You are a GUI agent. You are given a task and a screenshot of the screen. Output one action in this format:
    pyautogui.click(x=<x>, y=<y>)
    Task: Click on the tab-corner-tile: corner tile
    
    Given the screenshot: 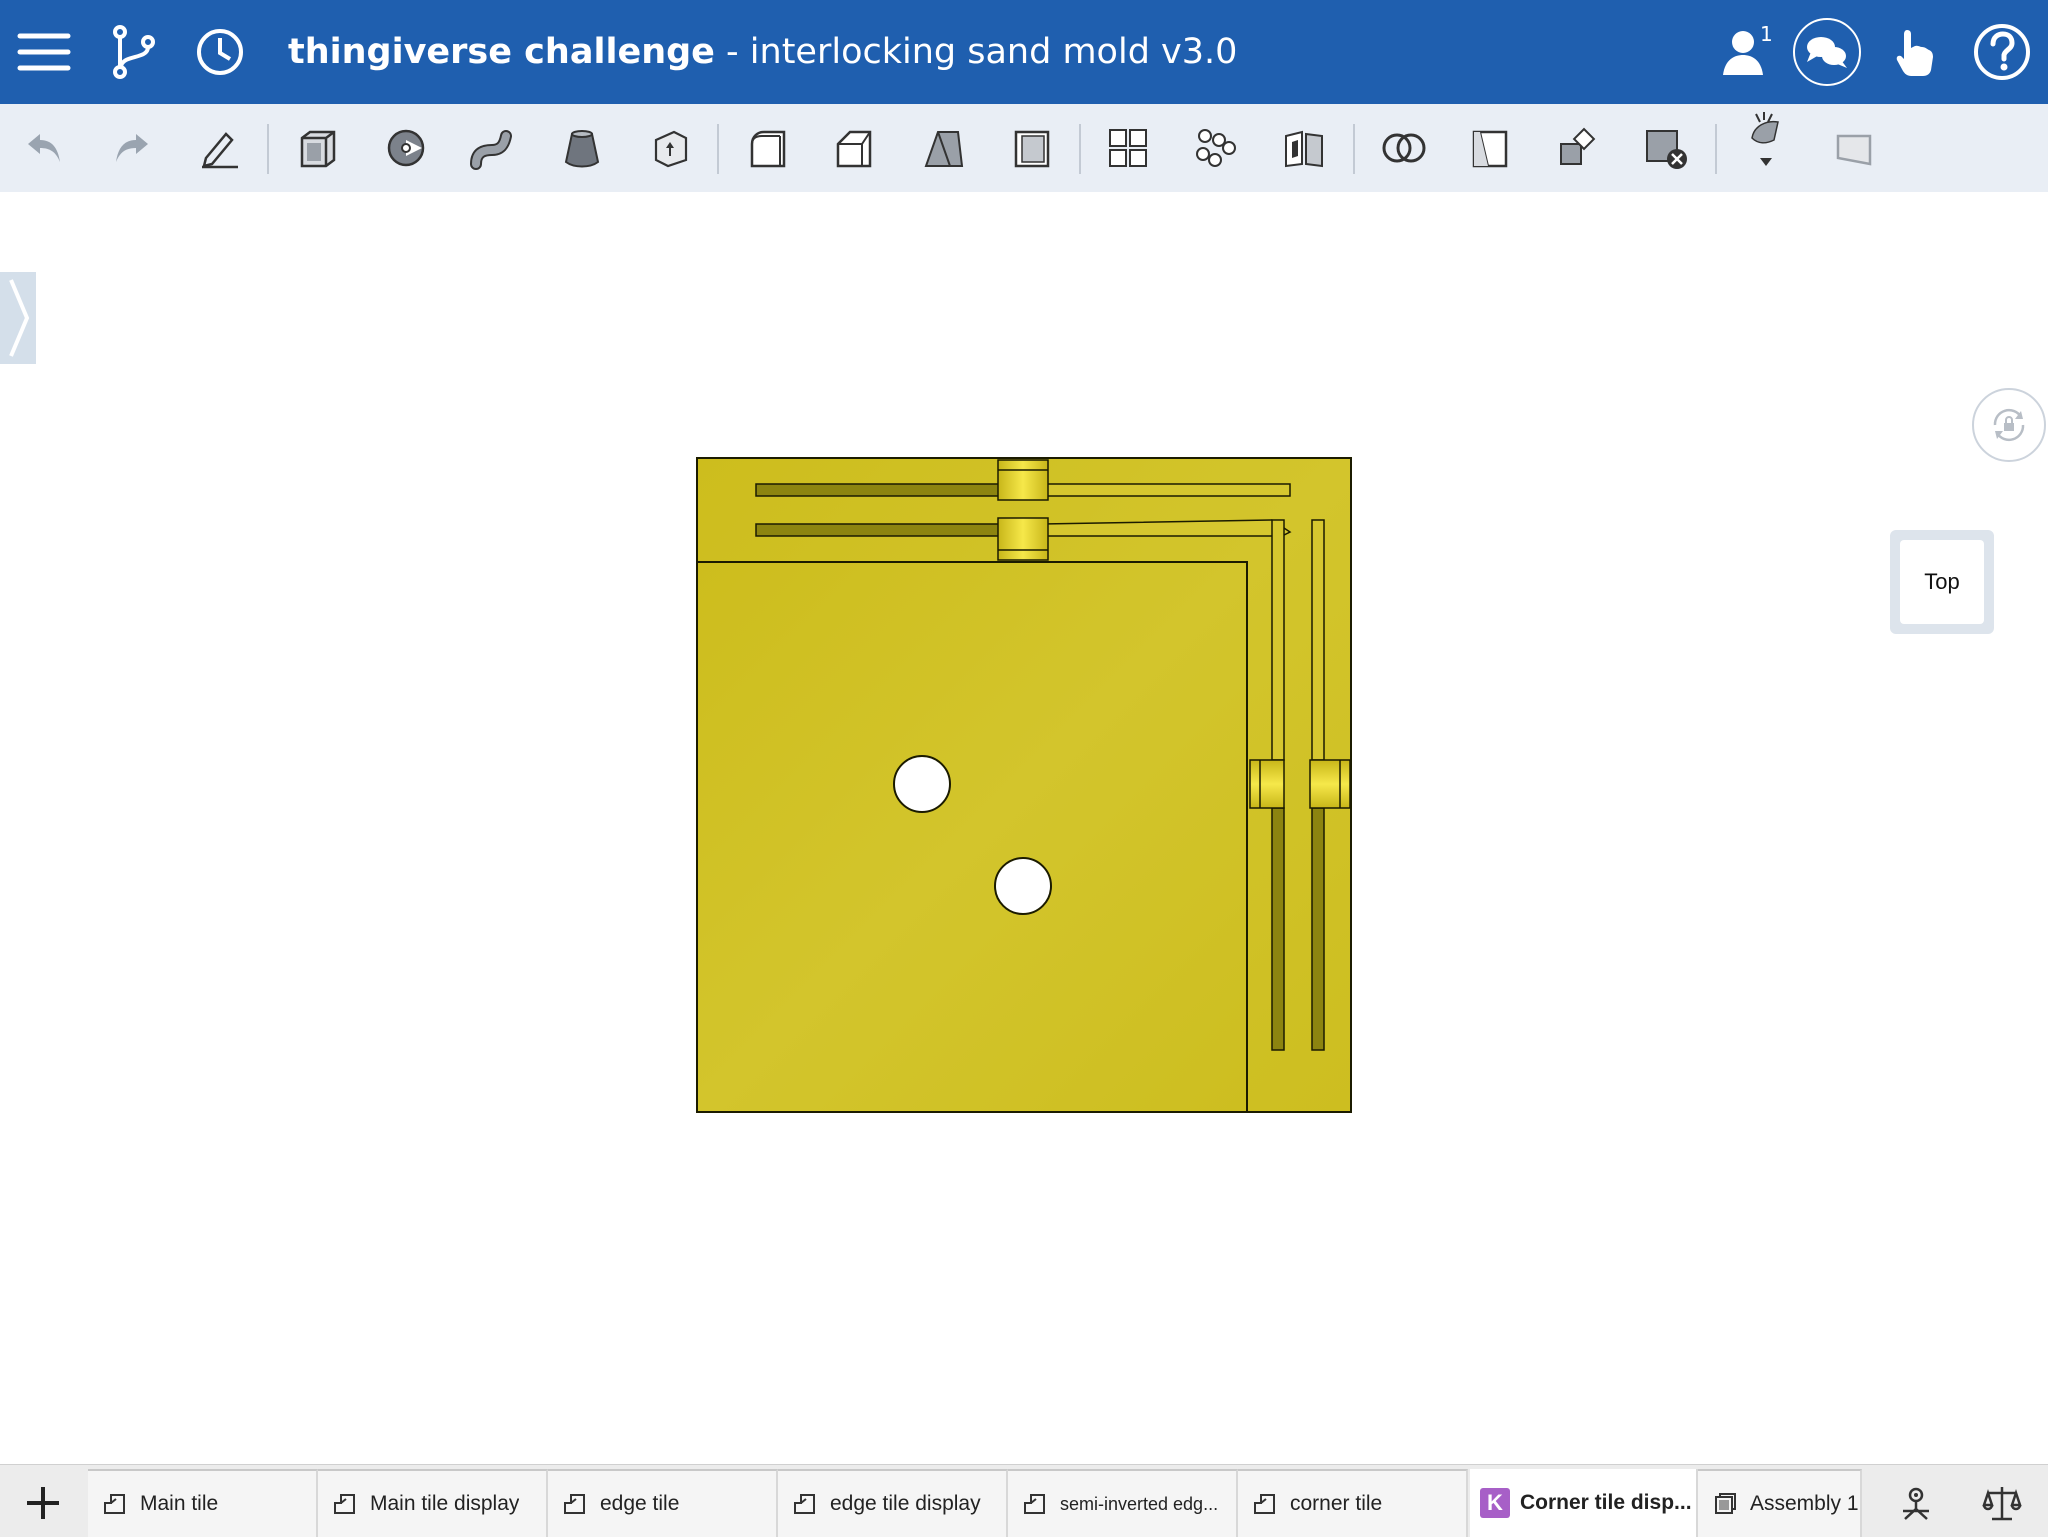 What is the action you would take?
    pyautogui.click(x=1353, y=1503)
    